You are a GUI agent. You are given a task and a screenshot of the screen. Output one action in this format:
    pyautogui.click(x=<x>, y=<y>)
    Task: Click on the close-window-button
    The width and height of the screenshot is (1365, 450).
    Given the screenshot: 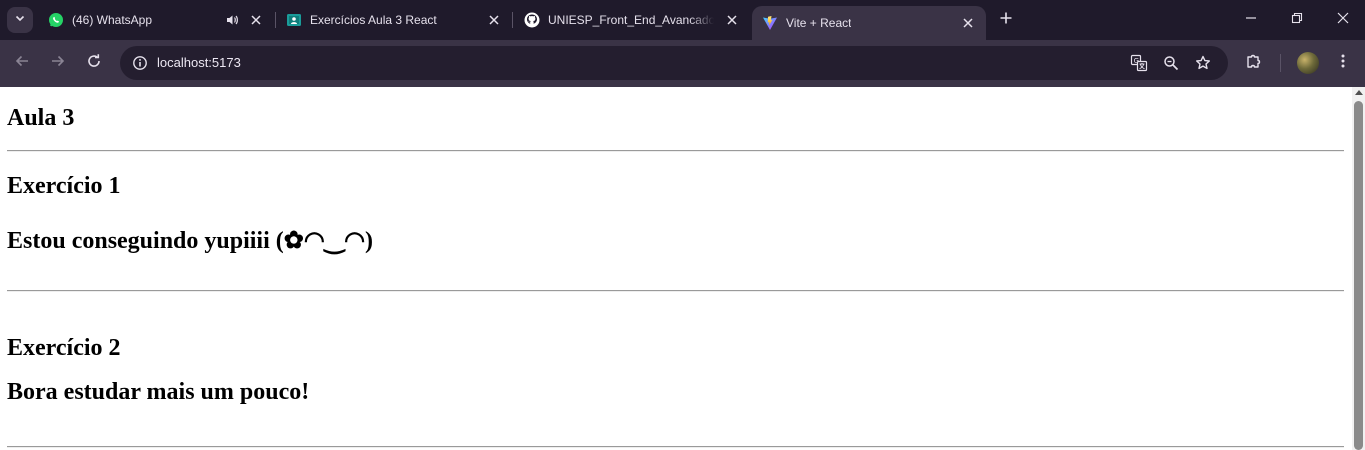 What is the action you would take?
    pyautogui.click(x=1342, y=20)
    